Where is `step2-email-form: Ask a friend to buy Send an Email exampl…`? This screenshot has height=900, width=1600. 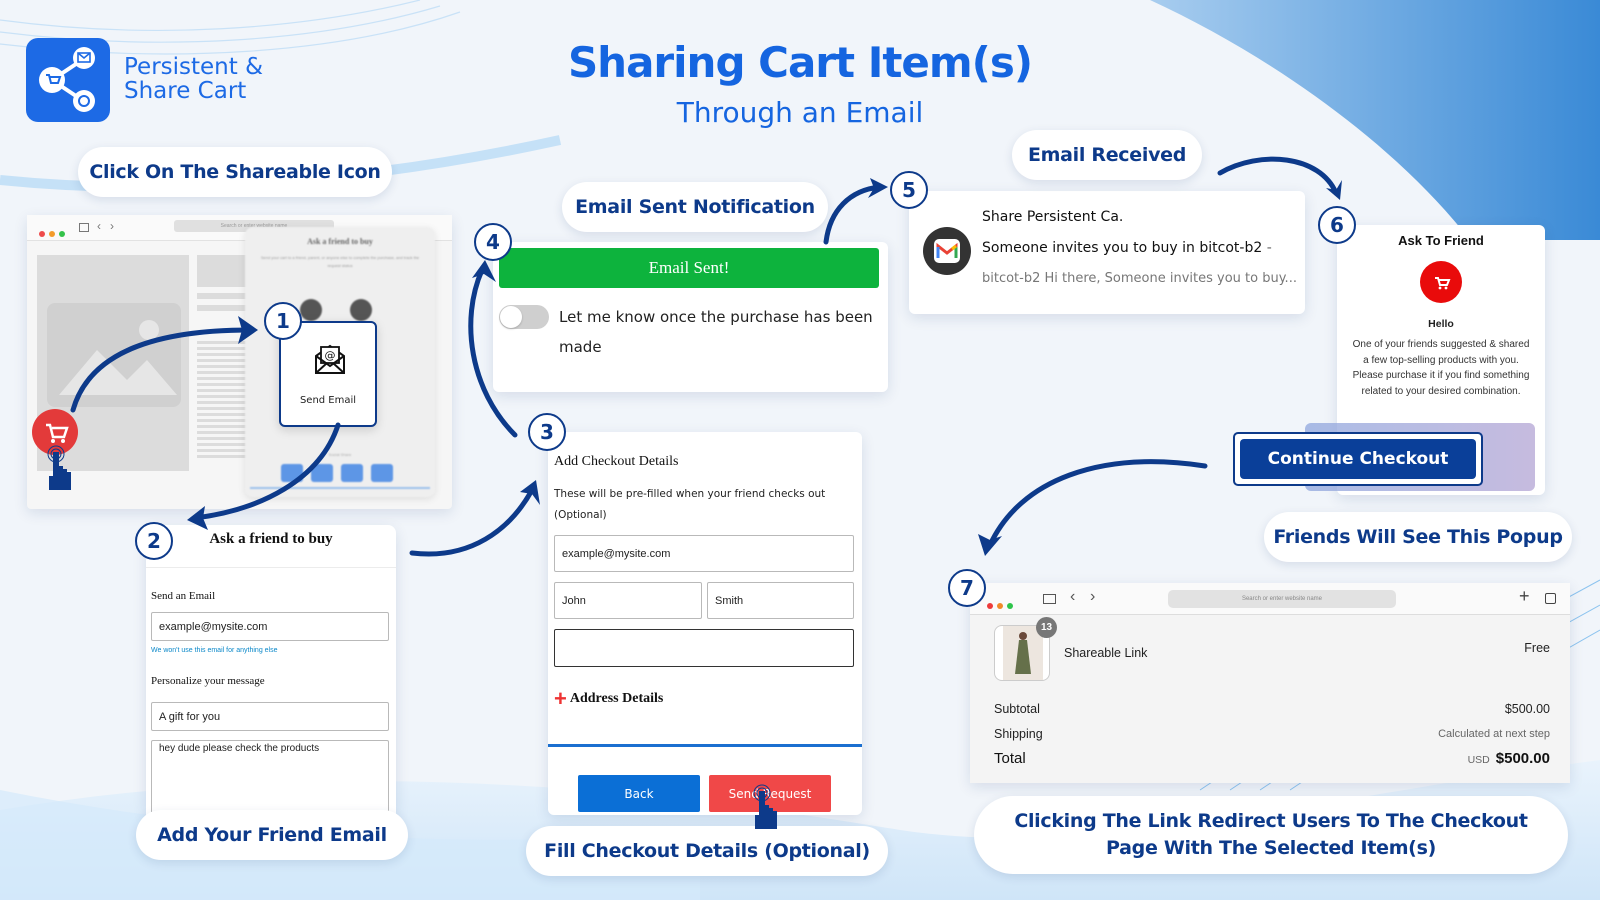
step2-email-form: Ask a friend to buy Send an Email exampl… is located at coordinates (271, 672).